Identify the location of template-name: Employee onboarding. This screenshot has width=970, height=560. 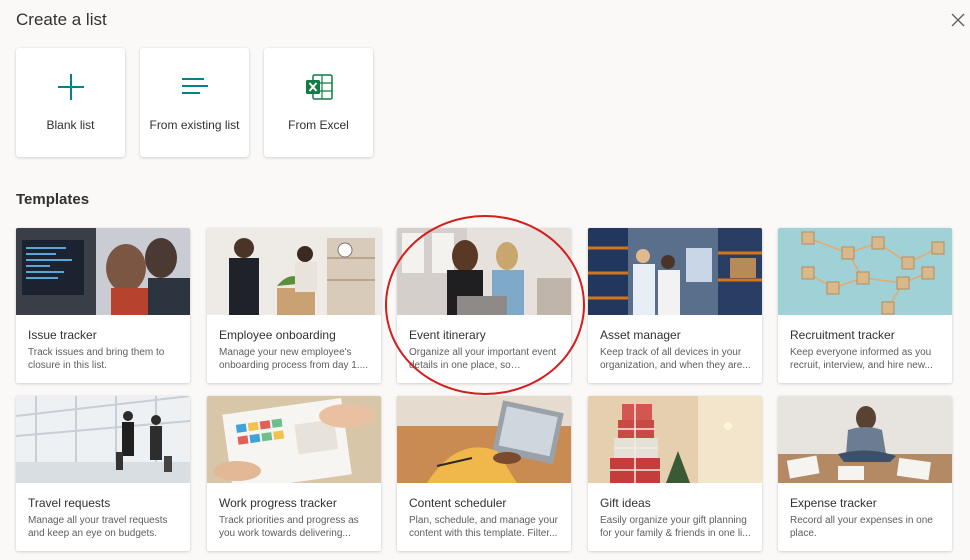
(277, 335).